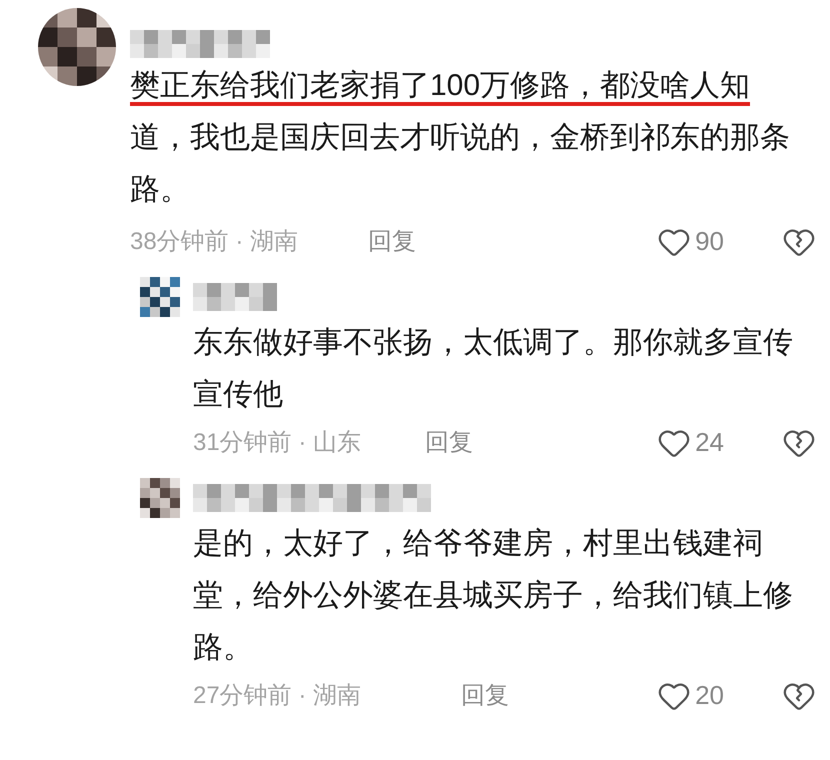 The width and height of the screenshot is (830, 760). I want to click on reply-text: 东东做好事不张扬，太低调了。那你就多宣传宣传他, so click(493, 369).